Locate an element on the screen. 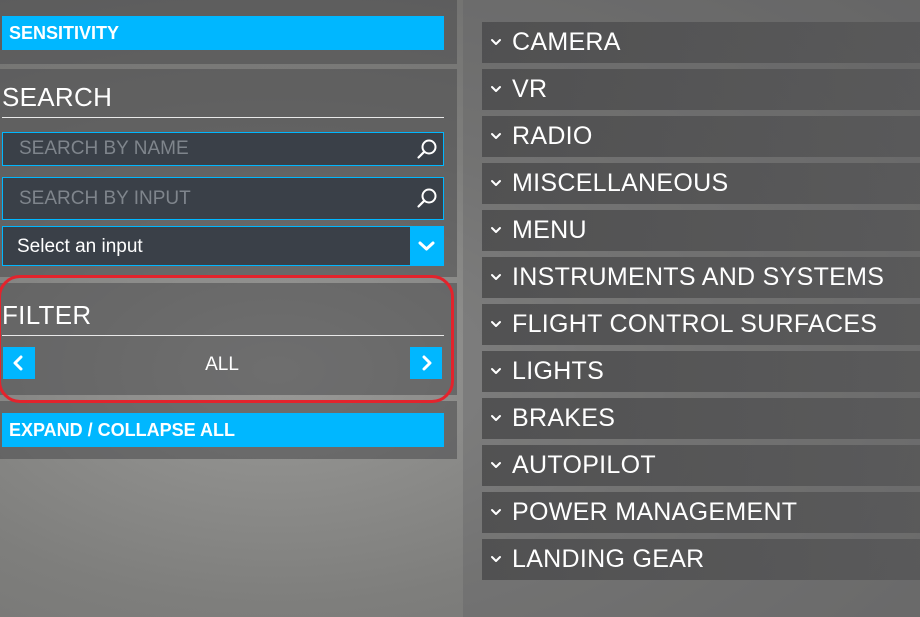  category-row-miscellaneous: MISCELLANEOUS is located at coordinates (701, 183).